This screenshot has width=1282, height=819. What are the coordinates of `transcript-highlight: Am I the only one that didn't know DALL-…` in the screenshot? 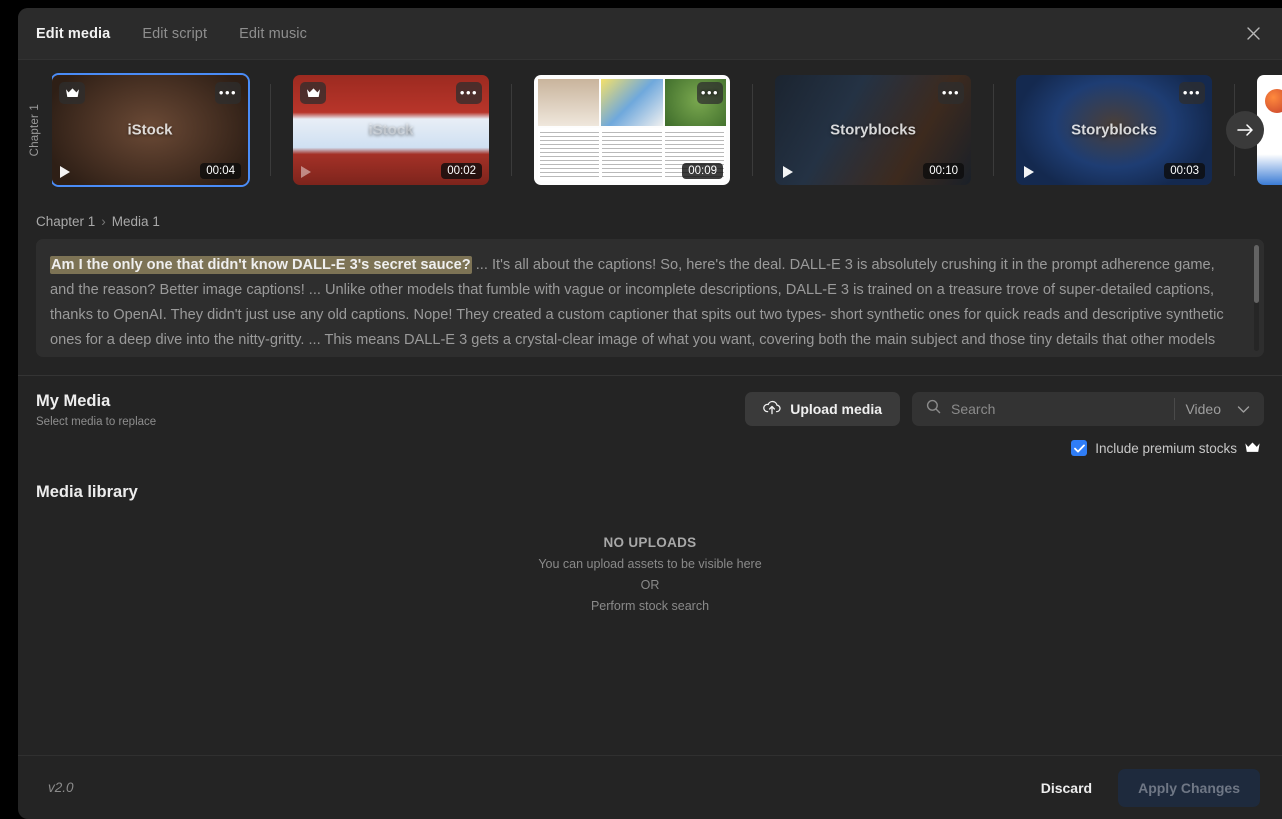 It's located at (261, 265).